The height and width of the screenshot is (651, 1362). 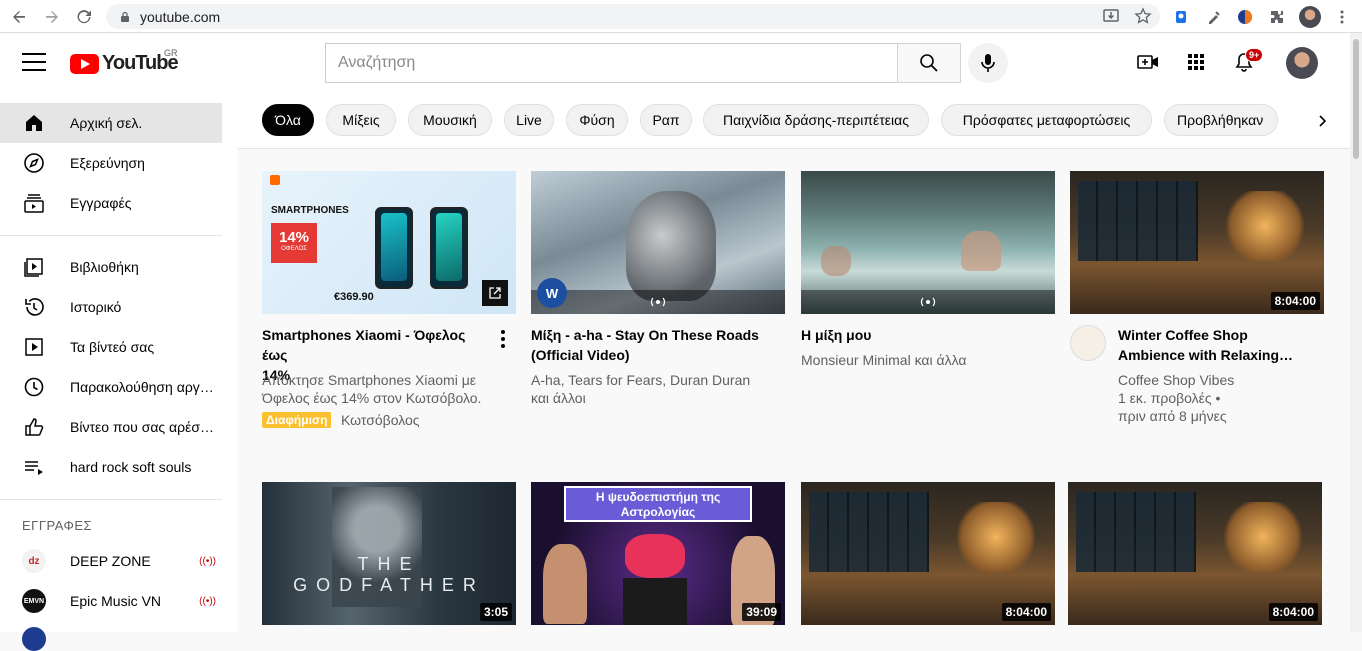 I want to click on sidebar-item-home: Αρχική σελ., so click(x=111, y=123).